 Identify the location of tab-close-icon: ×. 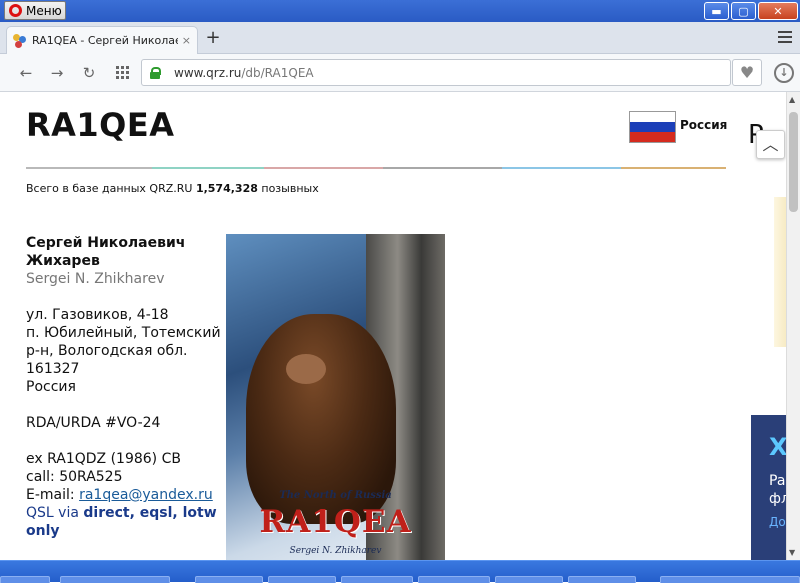
(186, 40).